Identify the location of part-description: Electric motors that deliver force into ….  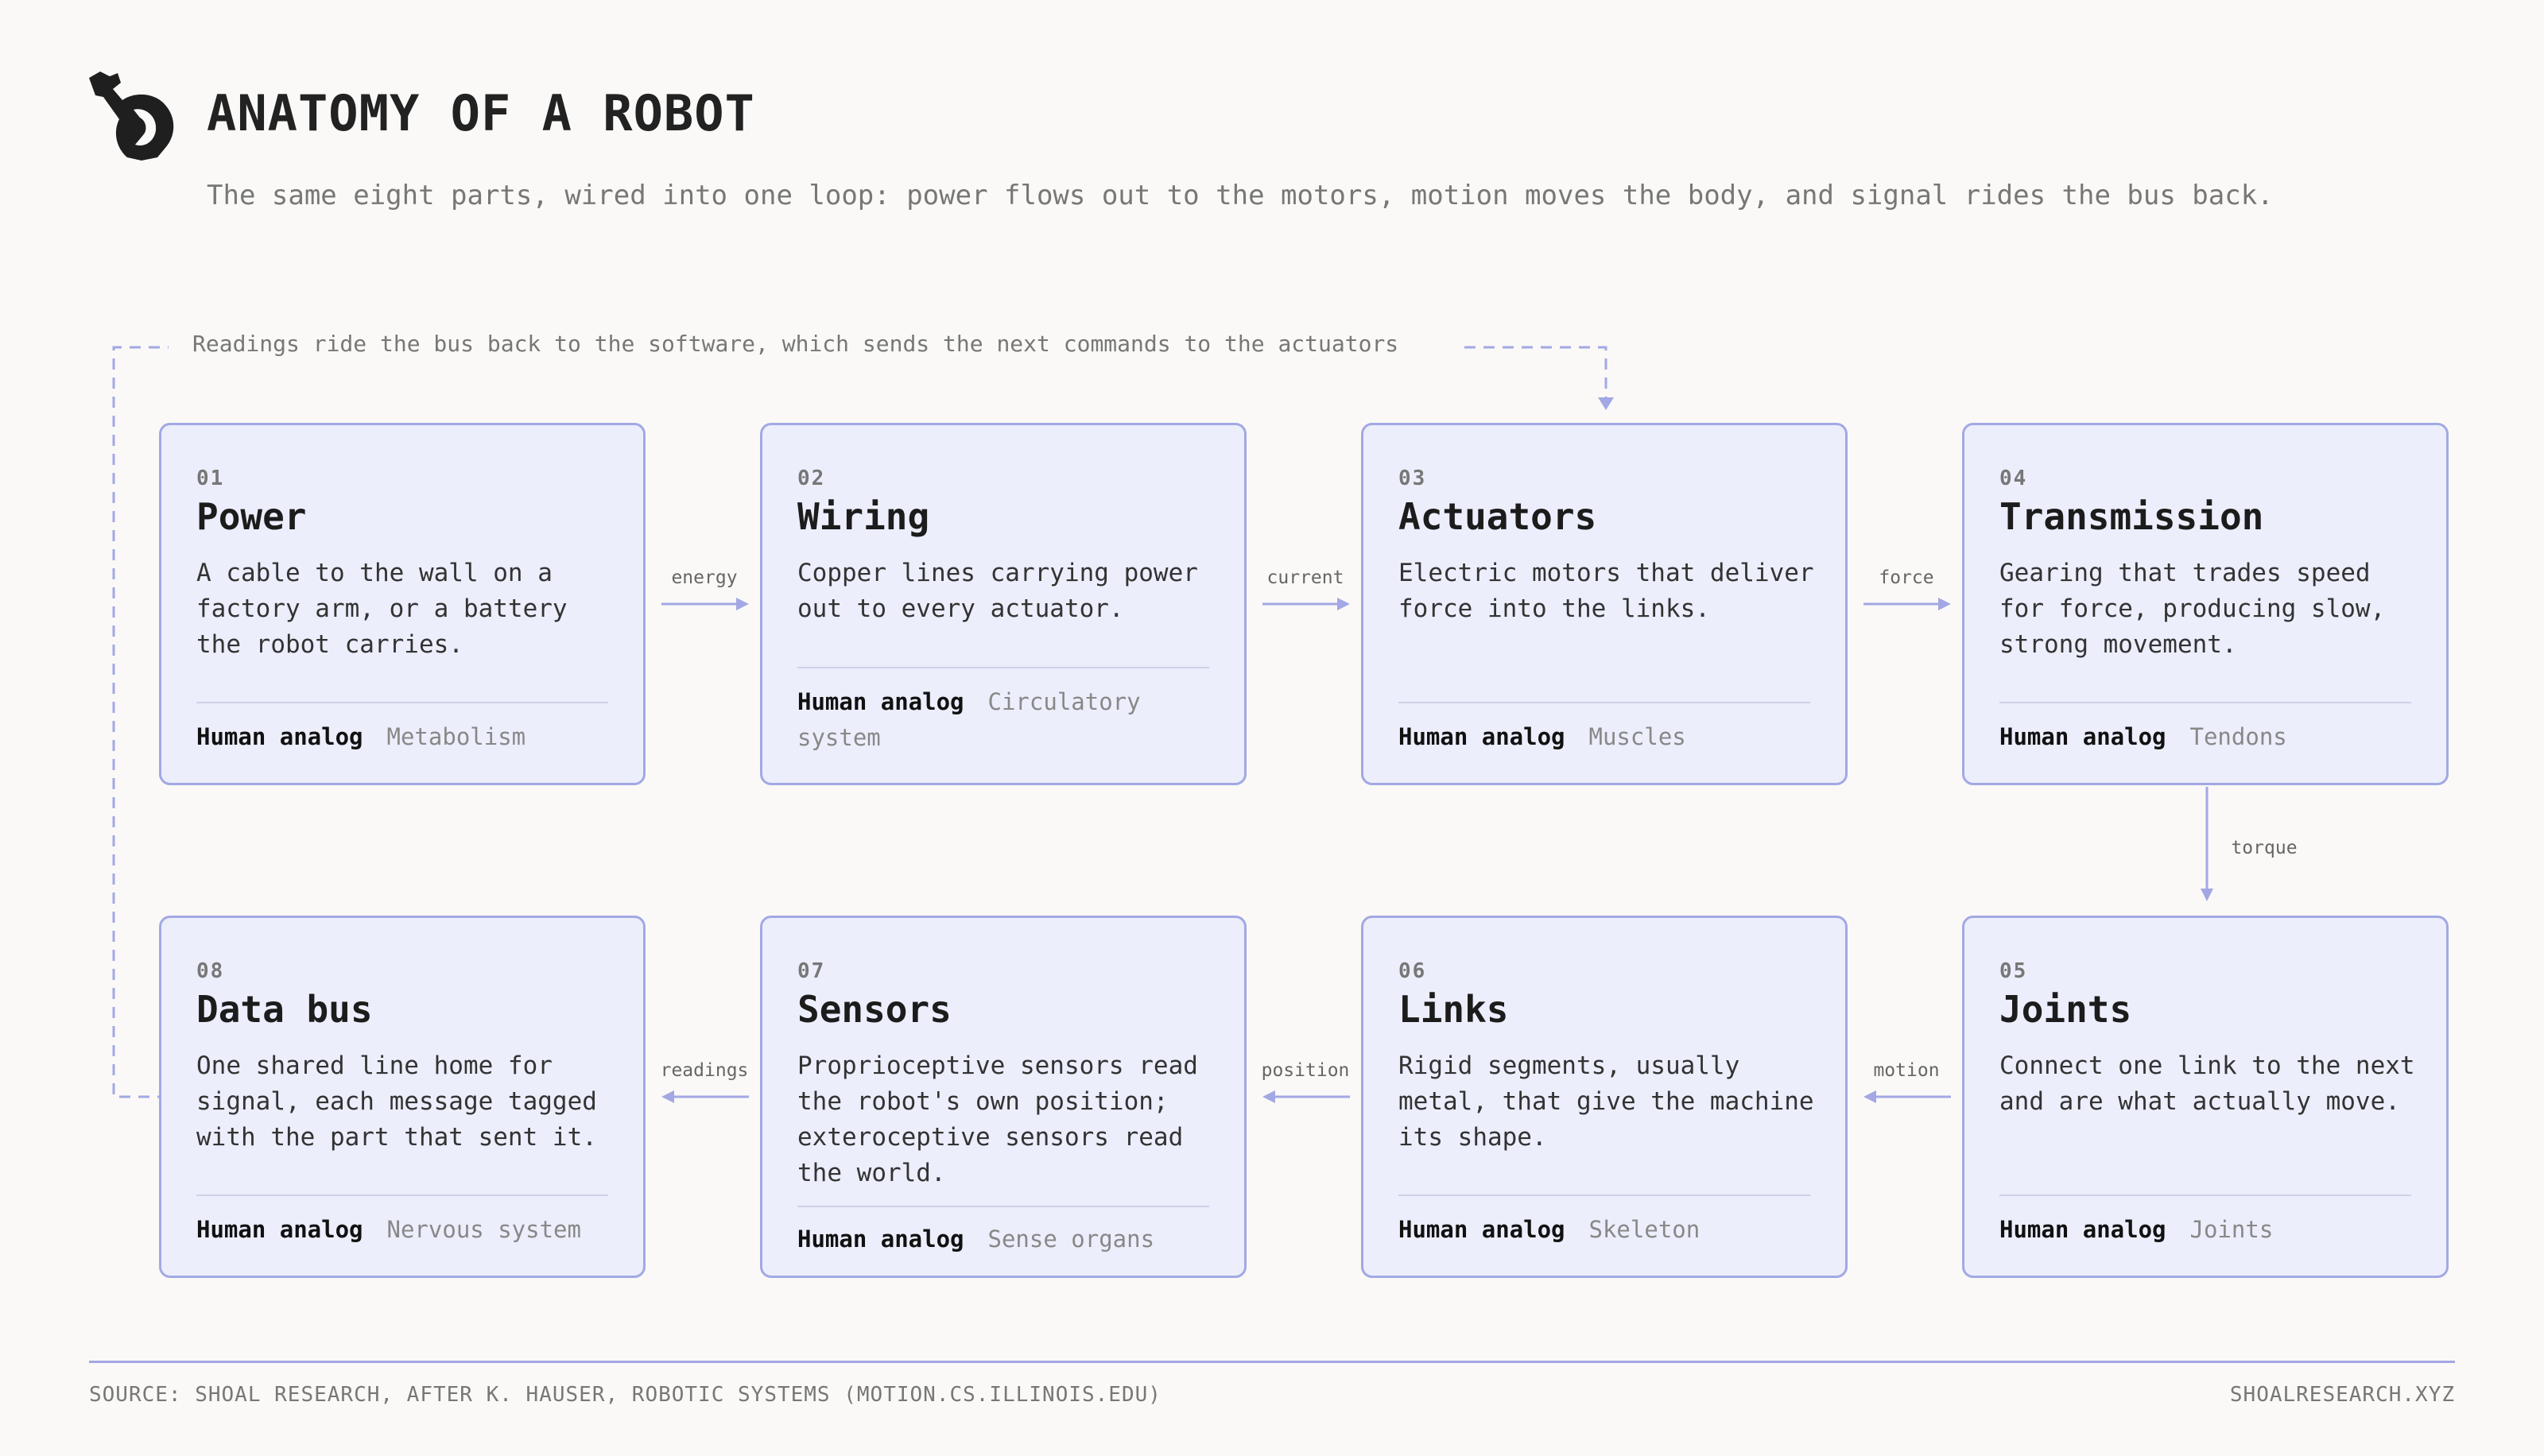
(1606, 591).